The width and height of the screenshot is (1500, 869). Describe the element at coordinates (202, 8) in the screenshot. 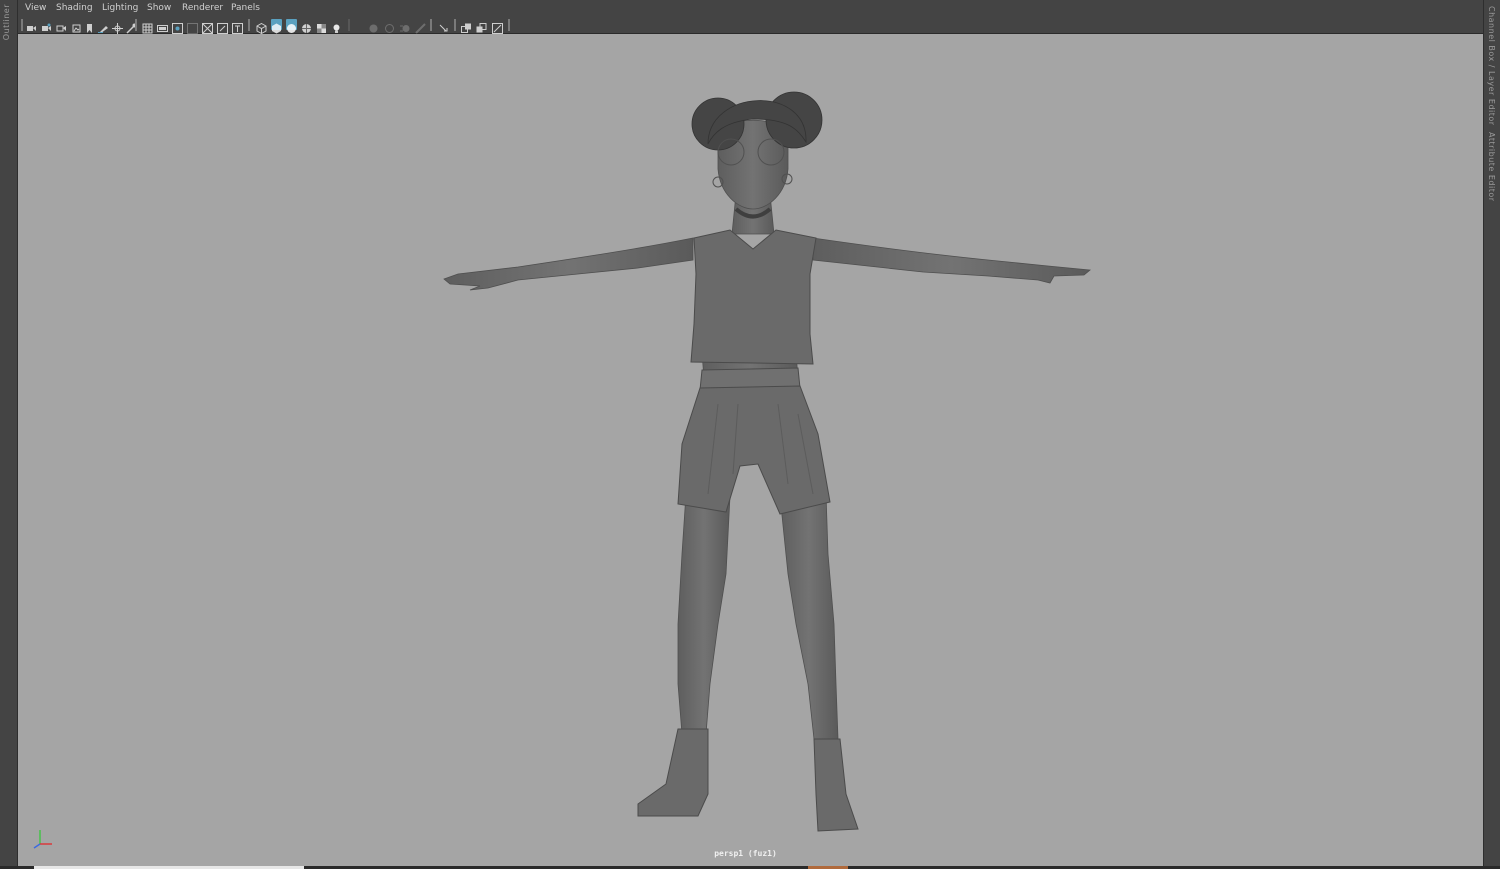

I see `menu-renderer: Renderer` at that location.